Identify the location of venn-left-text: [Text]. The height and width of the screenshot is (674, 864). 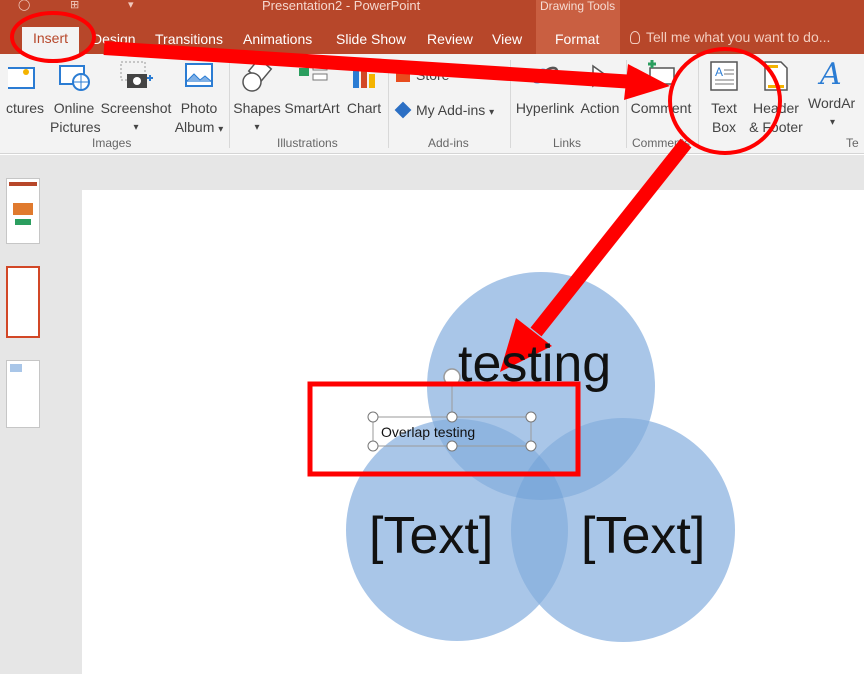
(431, 536).